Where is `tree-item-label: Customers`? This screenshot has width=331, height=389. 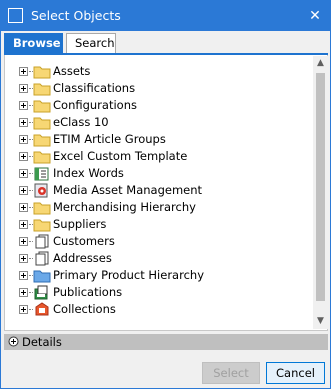
tree-item-label: Customers is located at coordinates (84, 241).